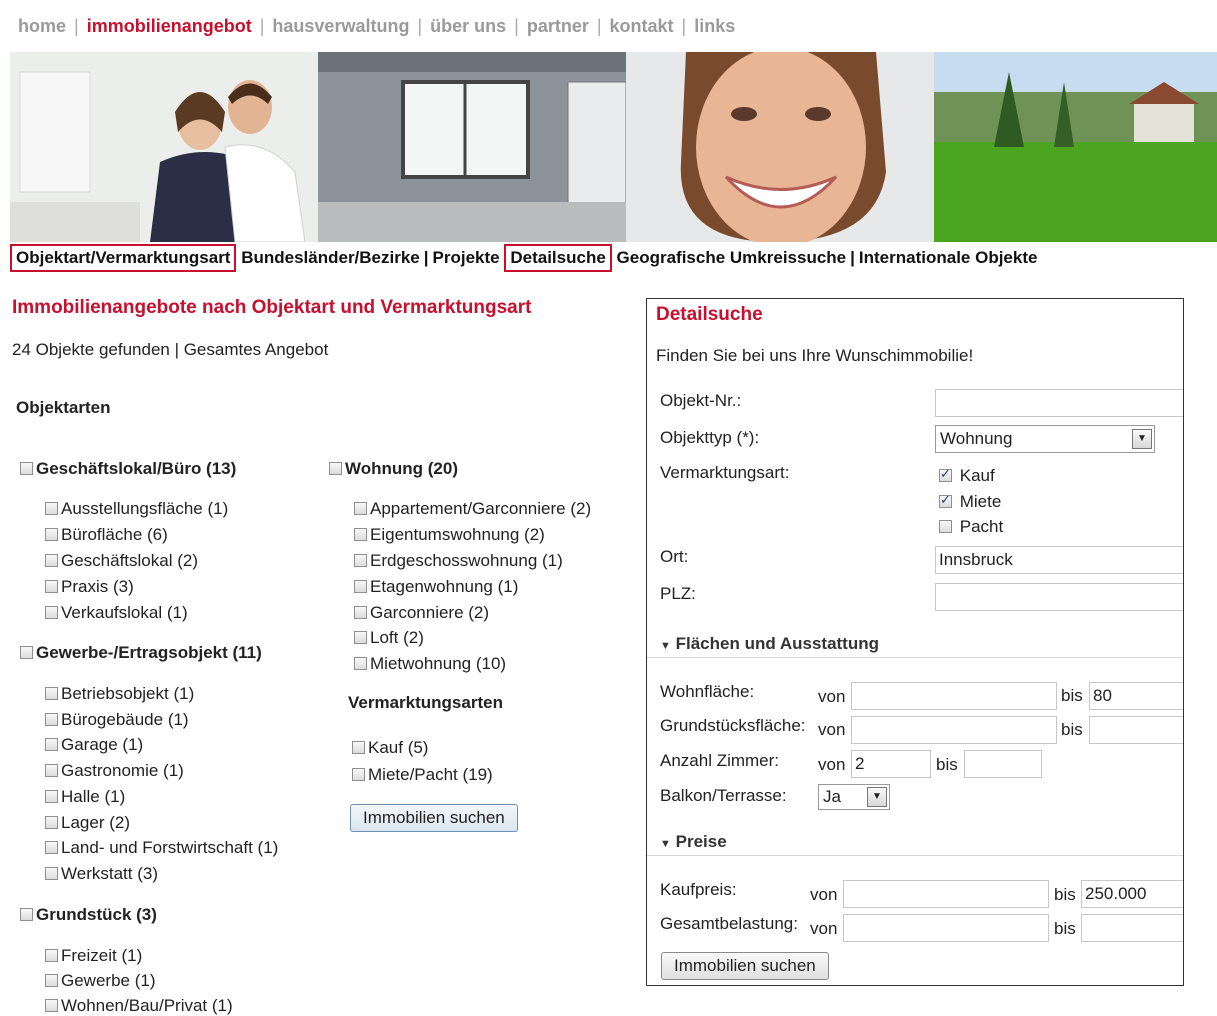 This screenshot has height=1016, width=1217. What do you see at coordinates (558, 258) in the screenshot?
I see `tab-detailsuche: Detailsuche` at bounding box center [558, 258].